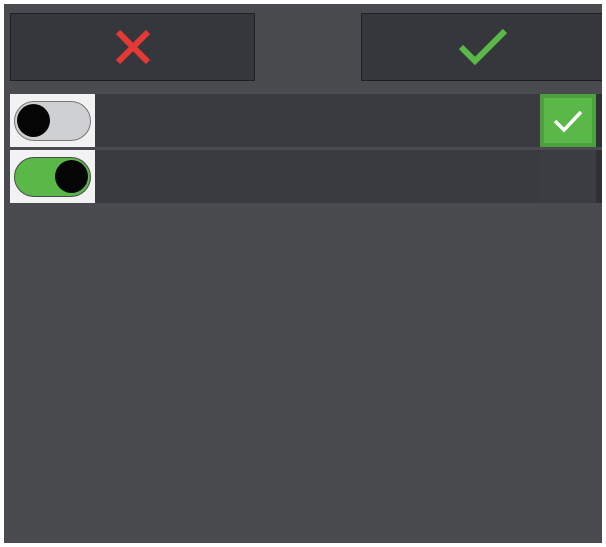  I want to click on close-icon, so click(132, 47).